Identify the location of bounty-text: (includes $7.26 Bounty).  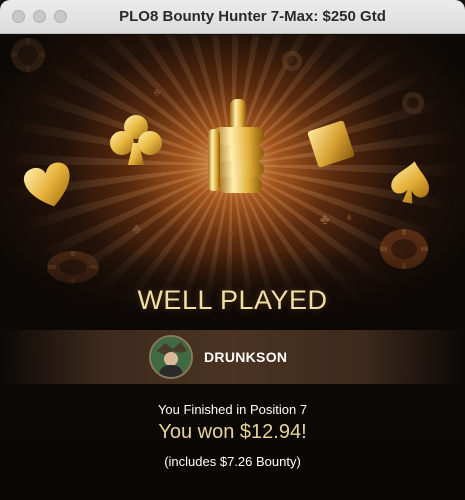
(232, 461).